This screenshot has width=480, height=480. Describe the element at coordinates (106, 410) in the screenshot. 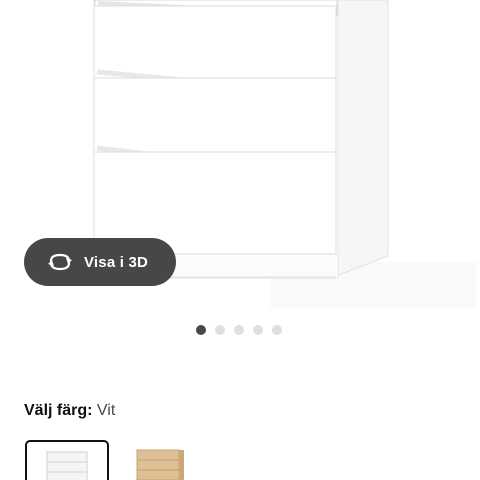

I see `selected-color-value: Vit` at that location.